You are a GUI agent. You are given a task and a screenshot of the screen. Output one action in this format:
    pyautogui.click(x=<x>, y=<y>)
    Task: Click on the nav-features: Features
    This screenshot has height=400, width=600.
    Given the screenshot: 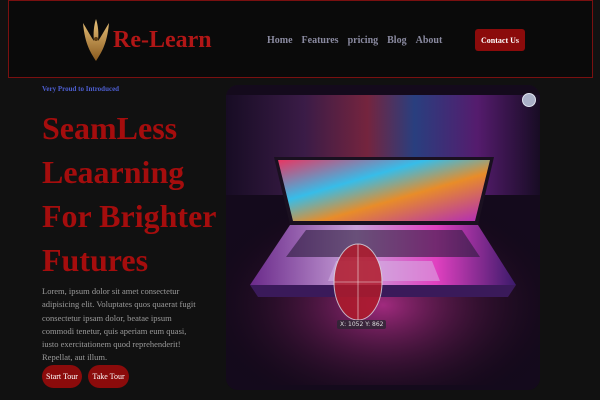 What is the action you would take?
    pyautogui.click(x=320, y=40)
    